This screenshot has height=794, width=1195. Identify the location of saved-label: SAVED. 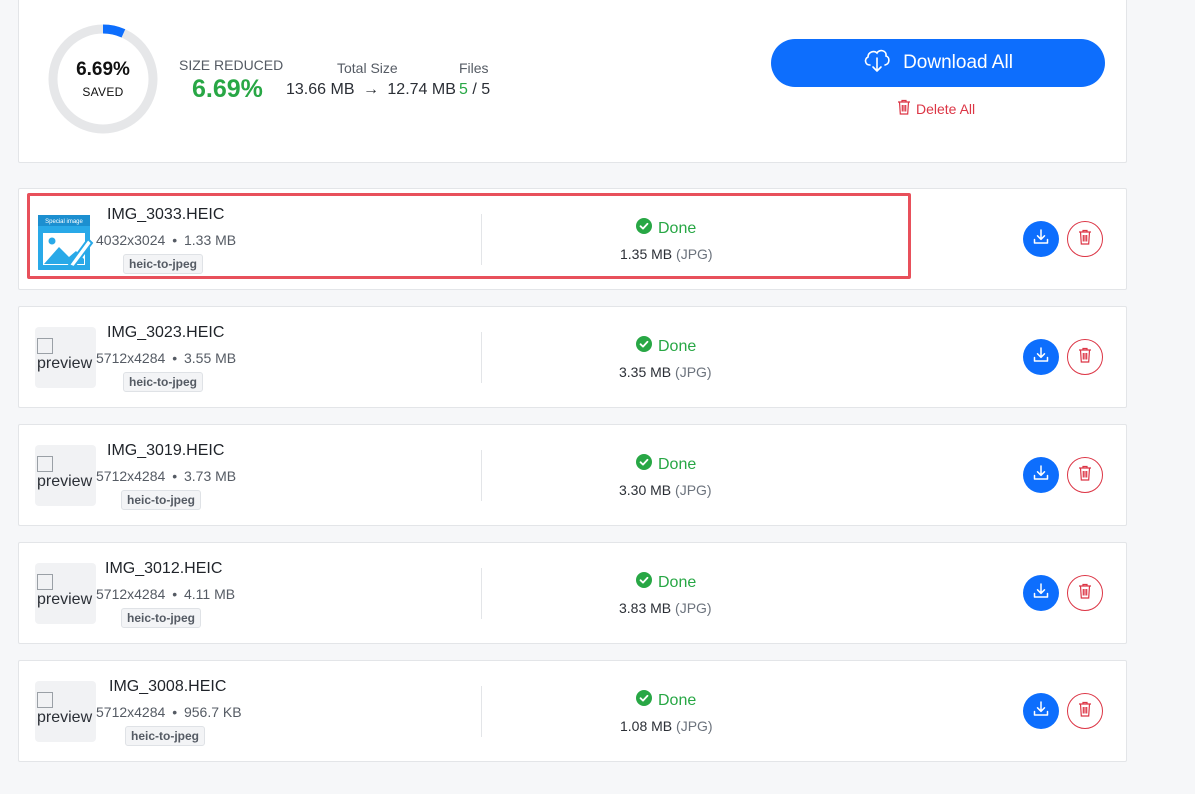
(103, 92).